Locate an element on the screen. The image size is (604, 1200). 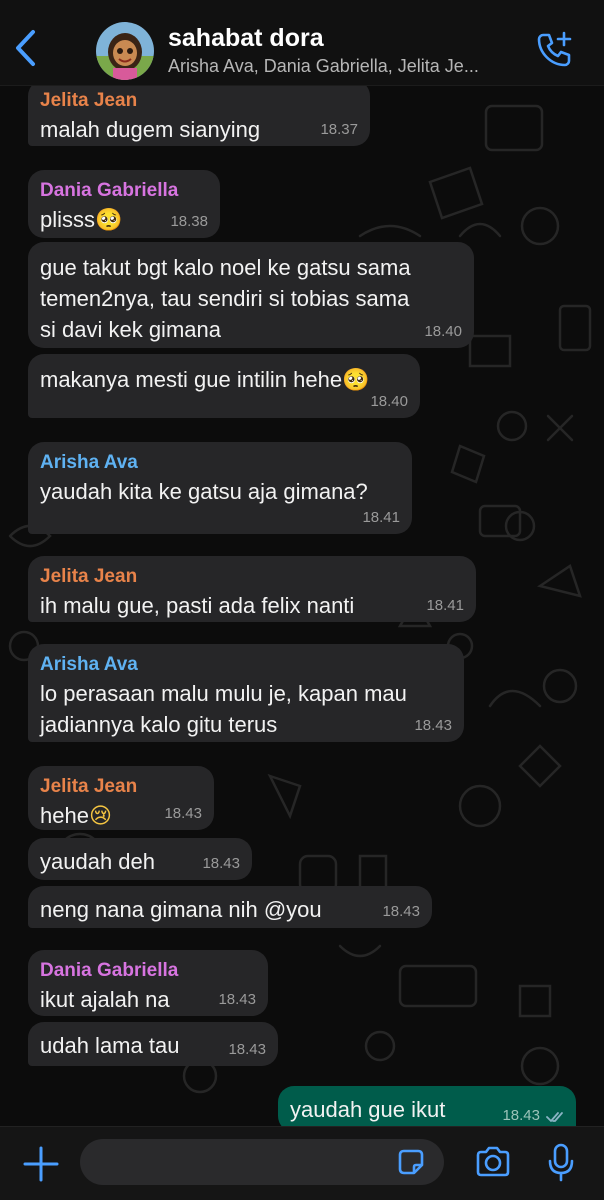
message-text: ih malu gue, pasti ada felix nanti is located at coordinates (197, 605).